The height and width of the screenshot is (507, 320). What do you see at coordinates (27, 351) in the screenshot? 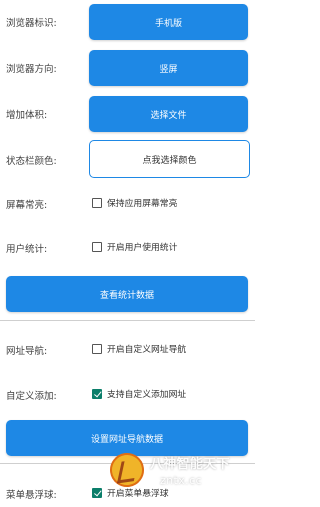
I see `url-nav-label: 网址导航:` at bounding box center [27, 351].